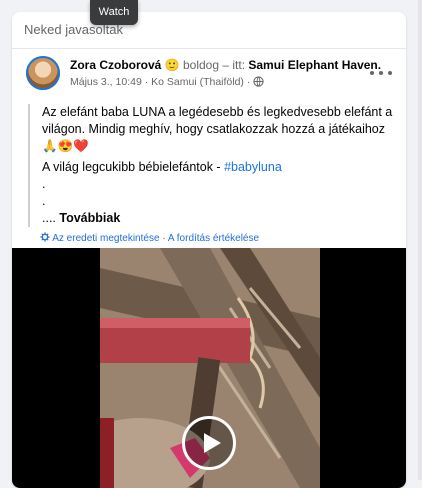 Image resolution: width=422 pixels, height=488 pixels. What do you see at coordinates (131, 167) in the screenshot?
I see `post-text-prefix: A világ legcukibb bébielefántok -` at bounding box center [131, 167].